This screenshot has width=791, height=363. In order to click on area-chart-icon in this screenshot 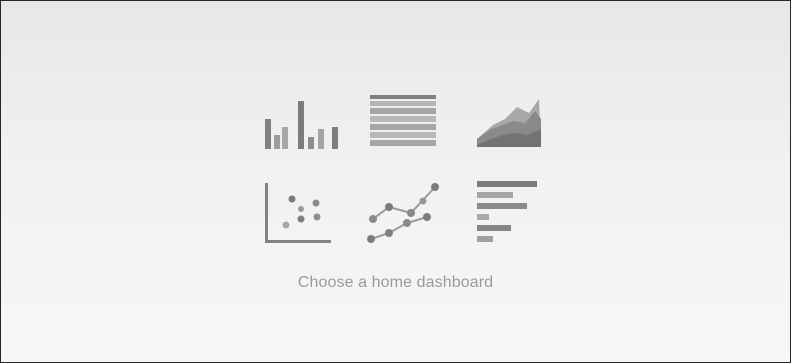, I will do `click(509, 123)`.